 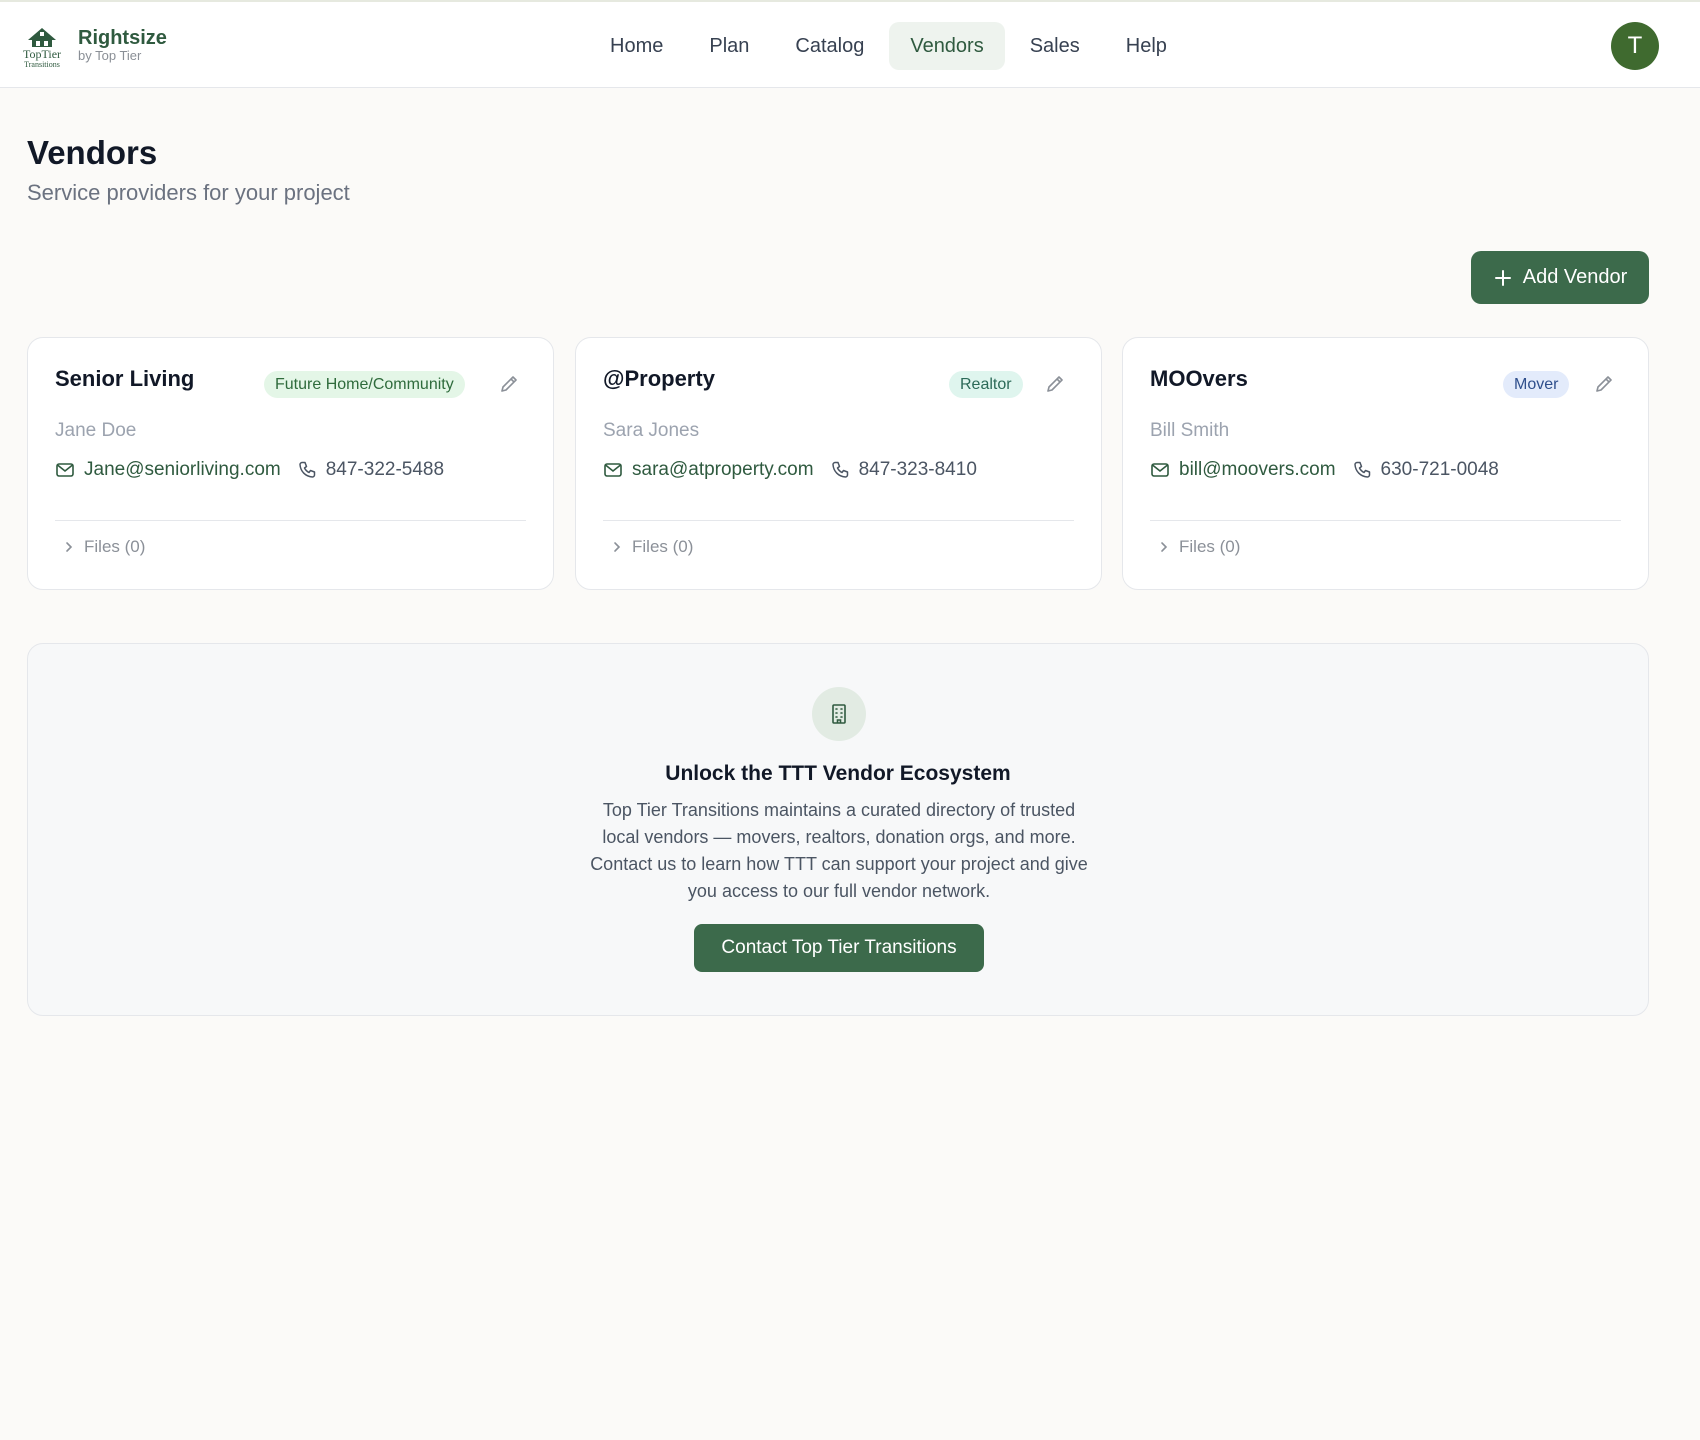 I want to click on contact-name: Sara Jones, so click(x=651, y=430).